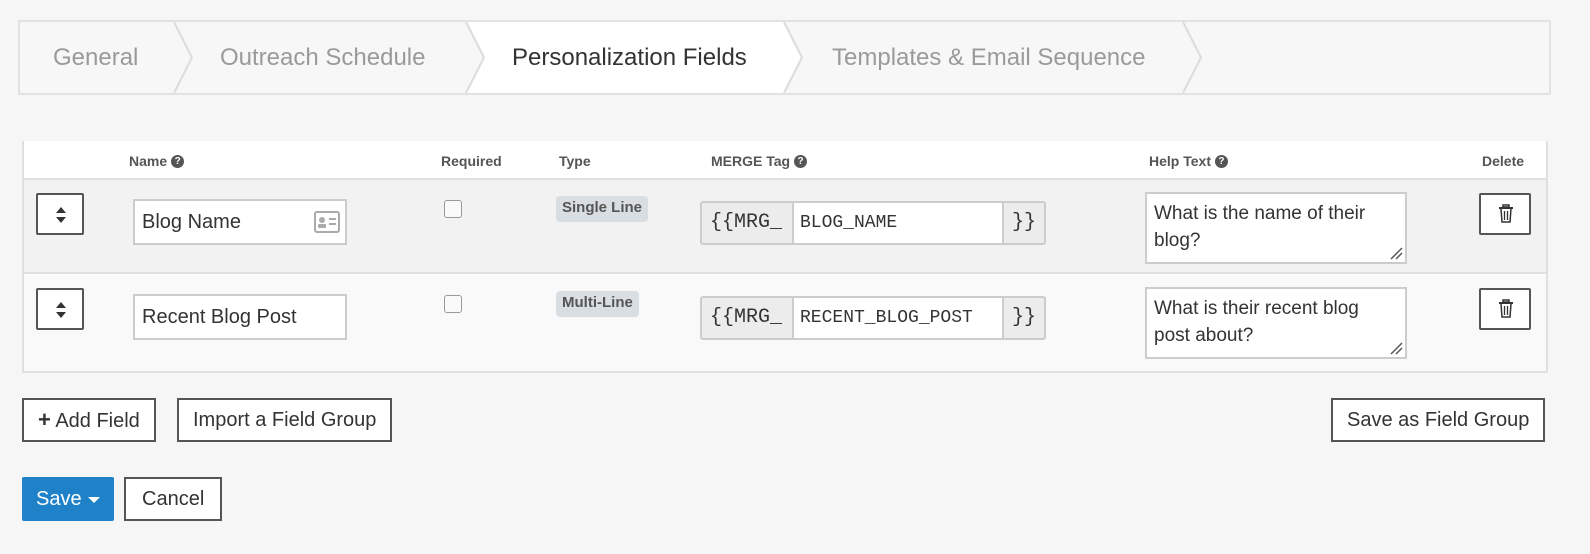 Image resolution: width=1590 pixels, height=554 pixels. Describe the element at coordinates (89, 420) in the screenshot. I see `add-field-button: + Add Field` at that location.